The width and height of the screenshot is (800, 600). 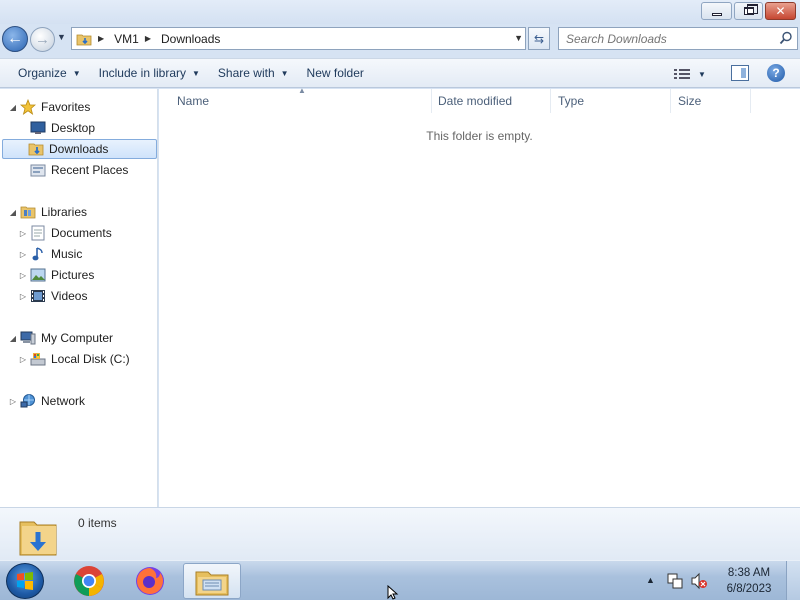 What do you see at coordinates (38, 296) in the screenshot?
I see `videos-icon` at bounding box center [38, 296].